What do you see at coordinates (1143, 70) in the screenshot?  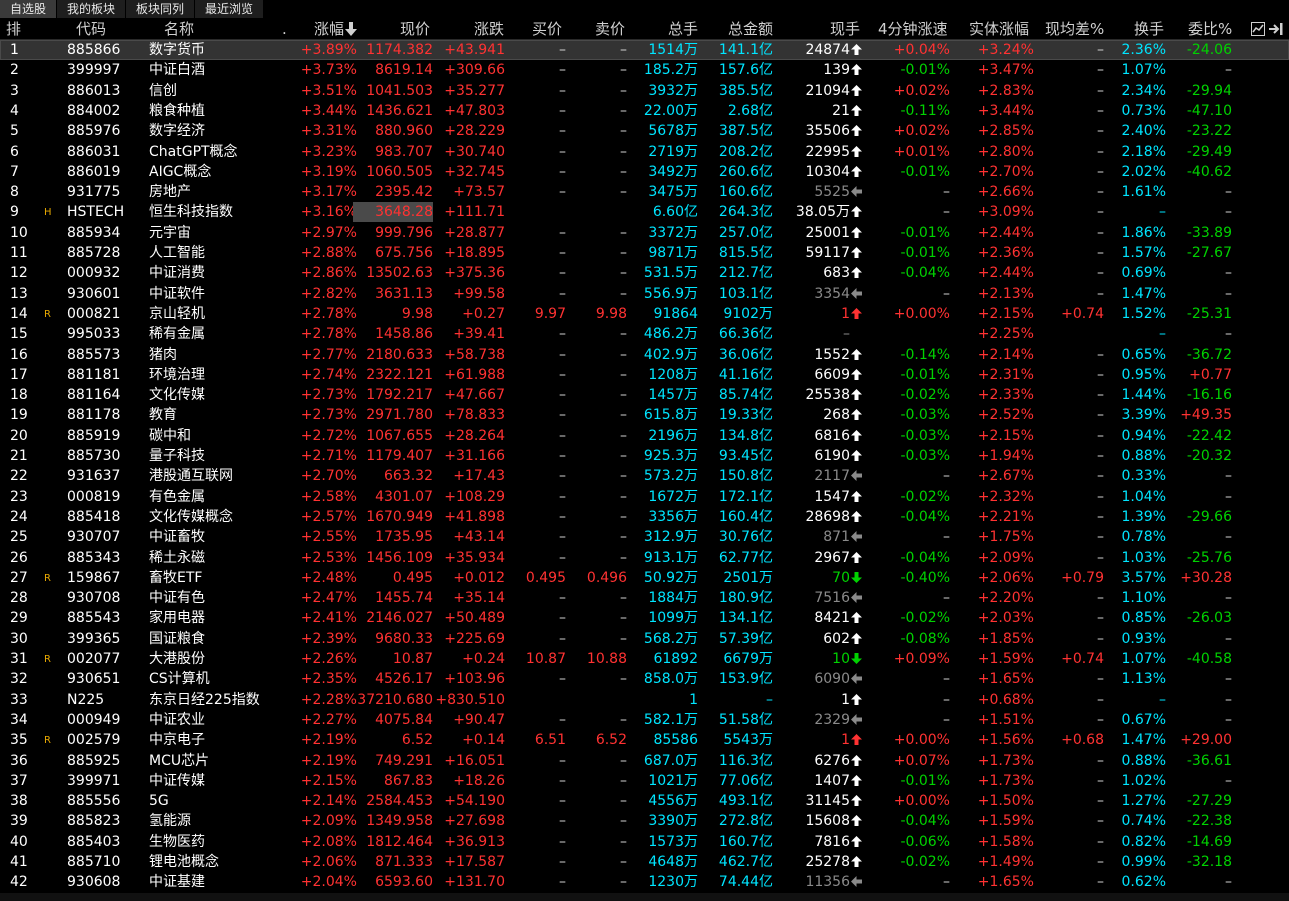 I see `cell-turn: 1.07%` at bounding box center [1143, 70].